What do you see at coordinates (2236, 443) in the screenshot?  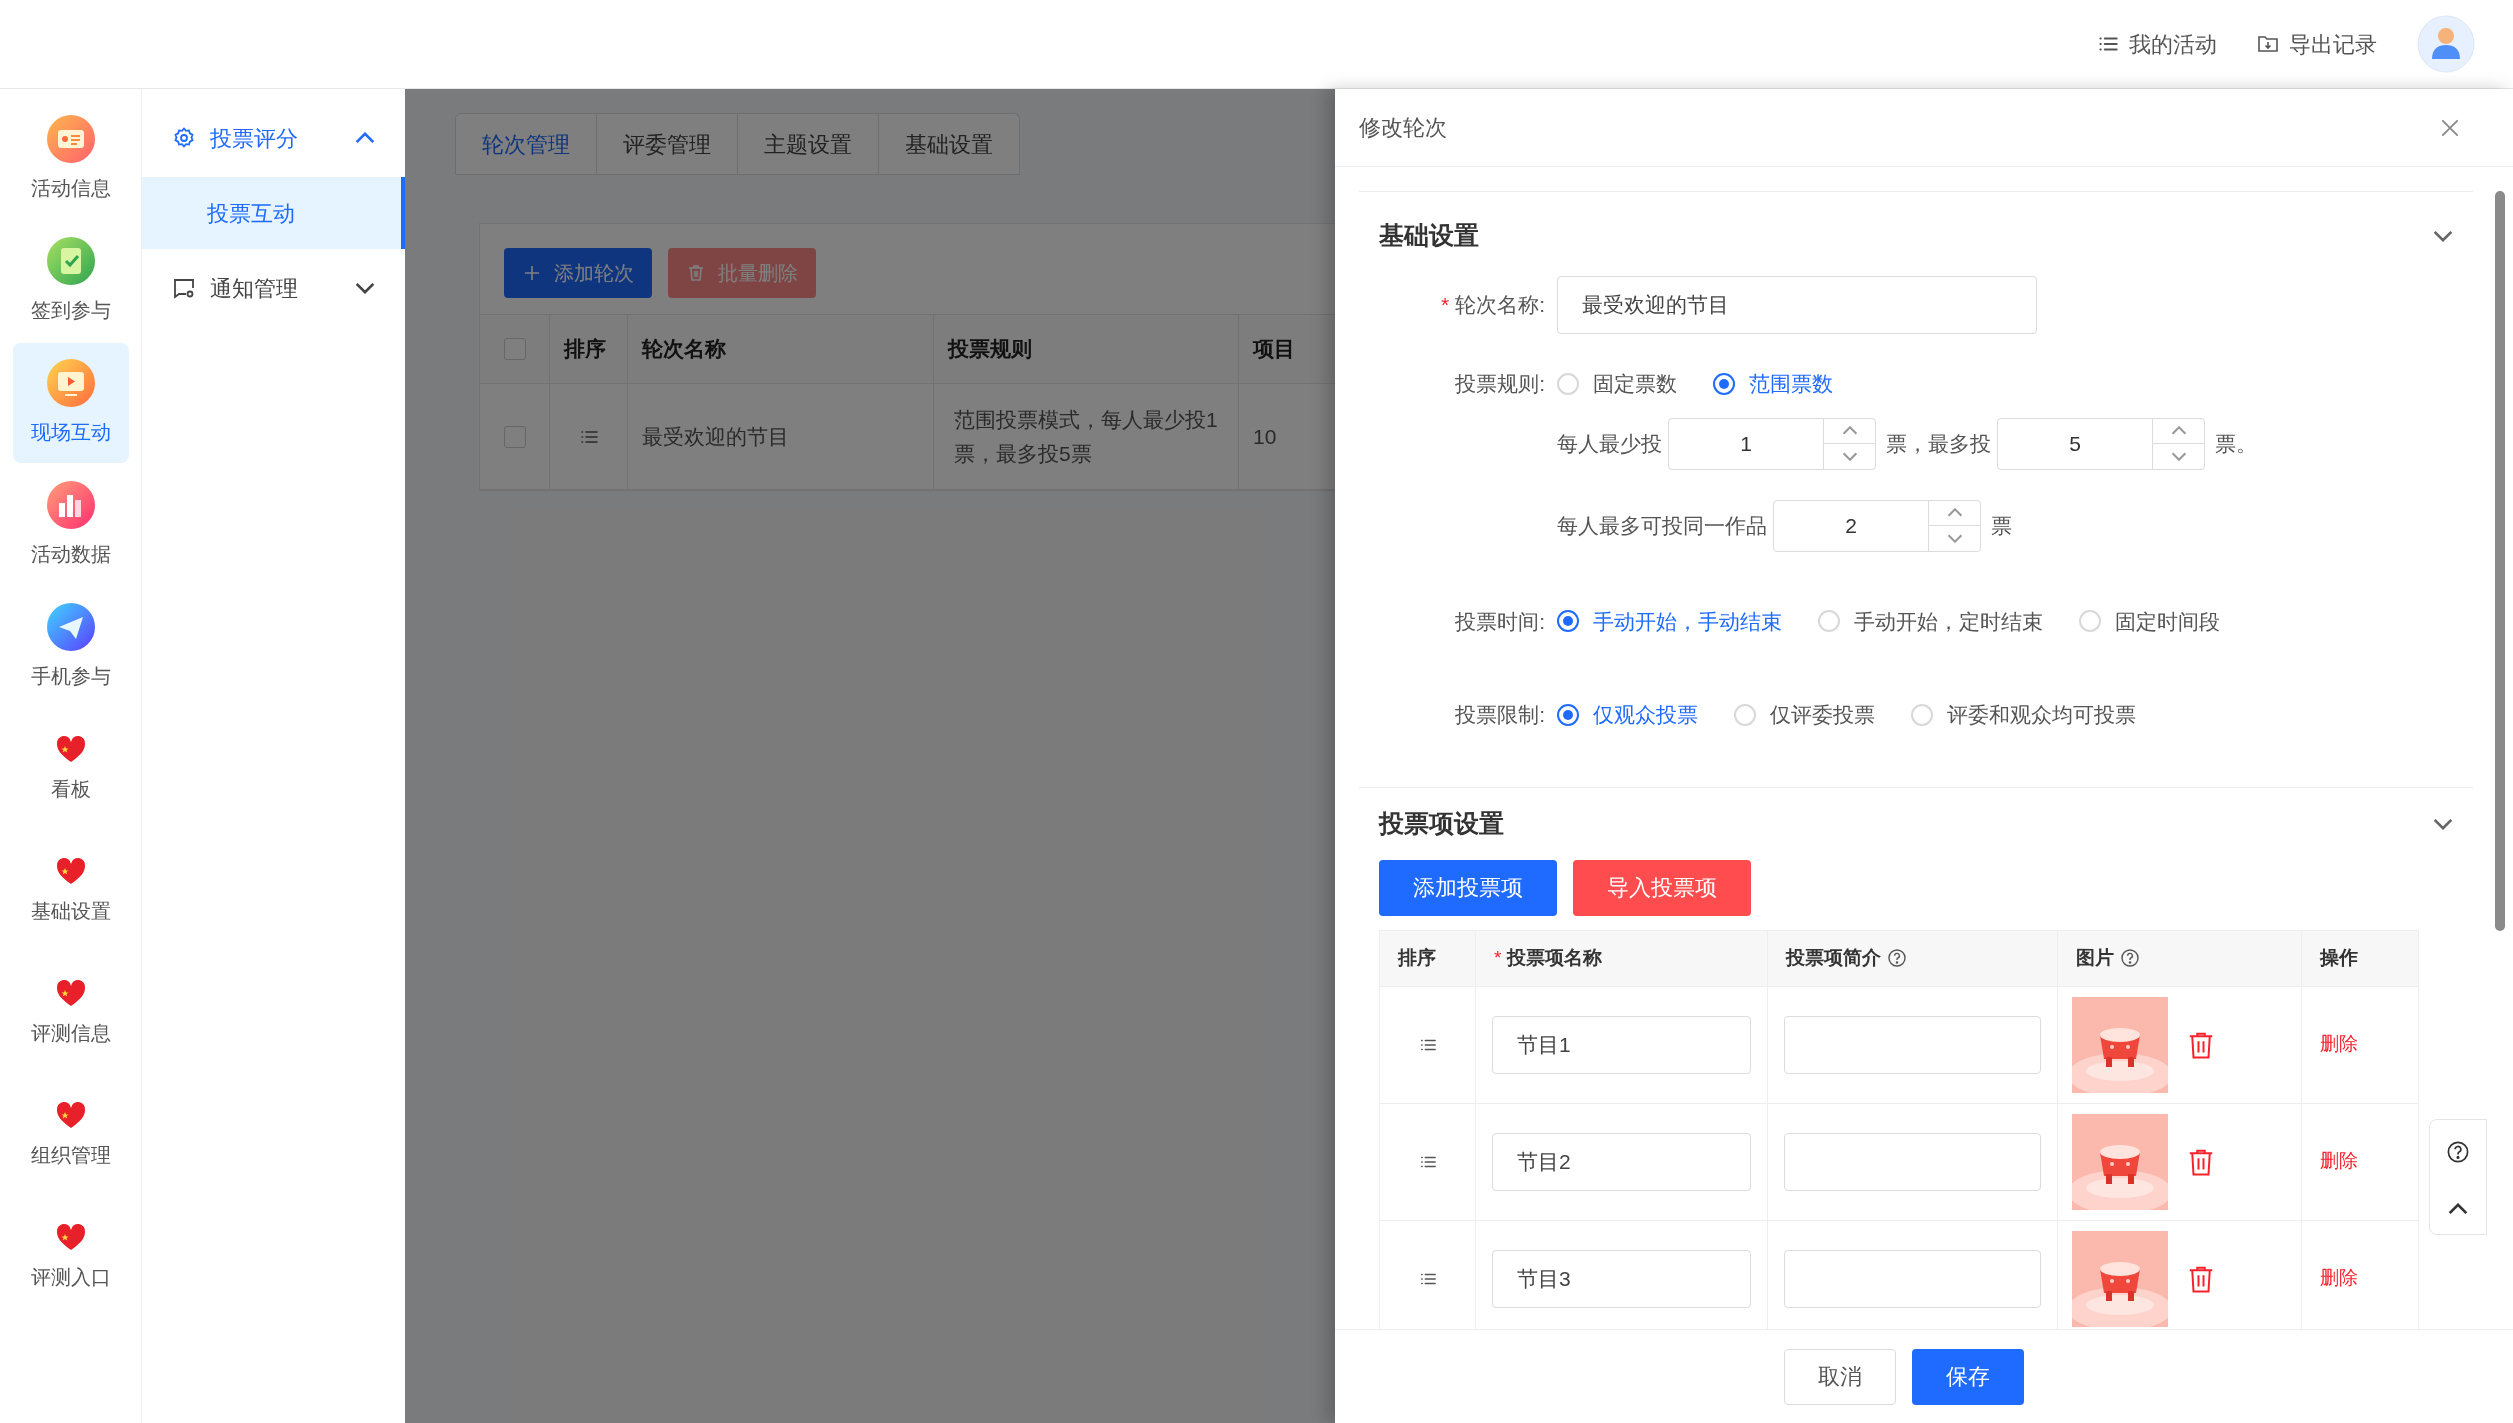 I see `field-label: 票。` at bounding box center [2236, 443].